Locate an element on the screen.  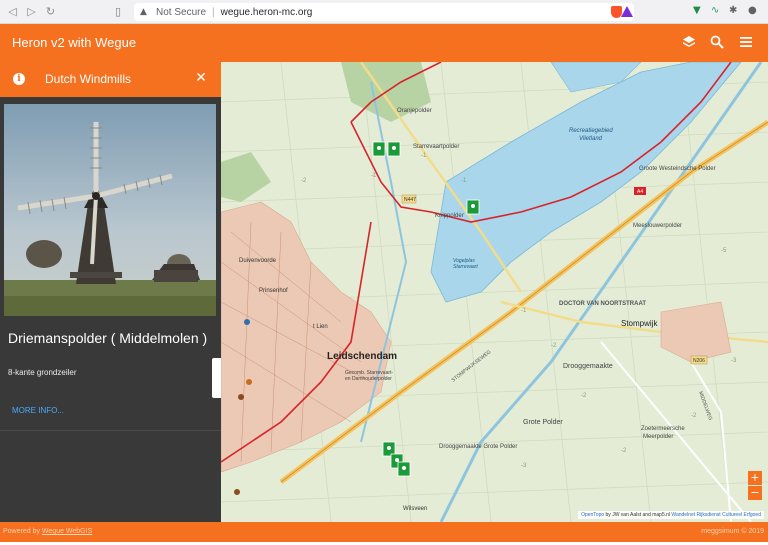
panel-header: i Dutch Windmills ✕ is located at coordinates (110, 79).